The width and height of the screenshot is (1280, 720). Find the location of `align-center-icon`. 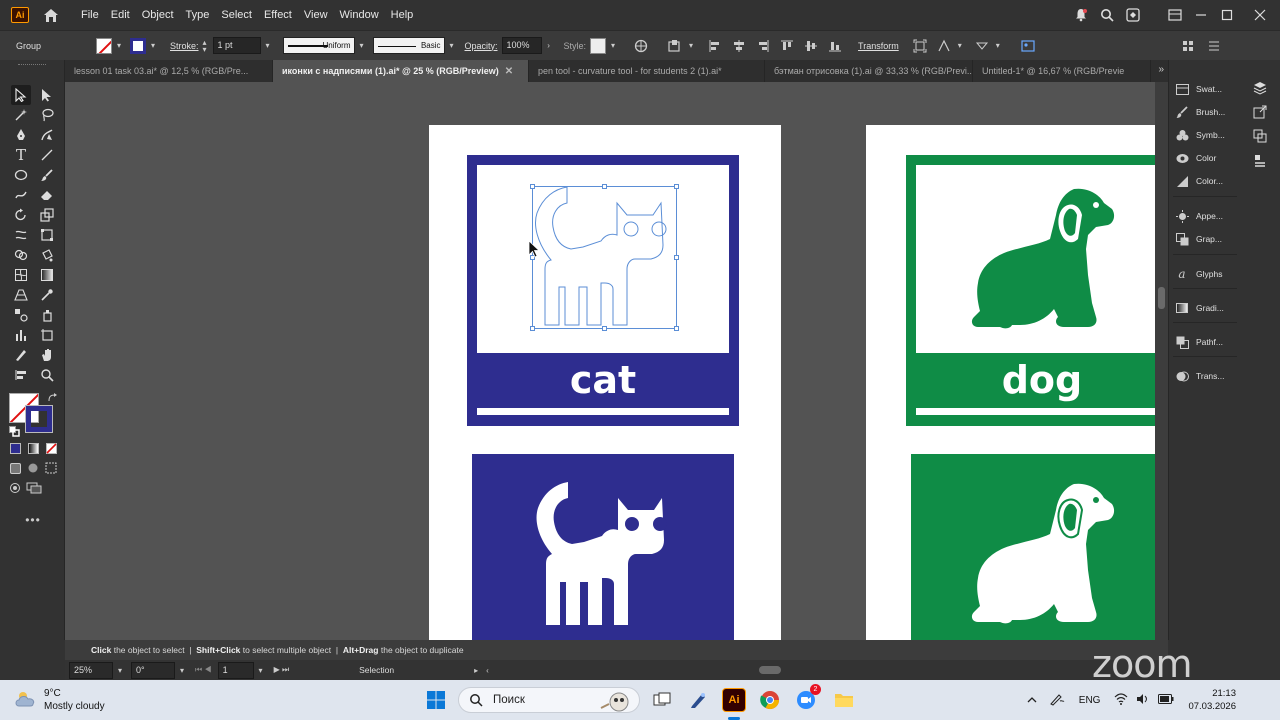

align-center-icon is located at coordinates (739, 46).